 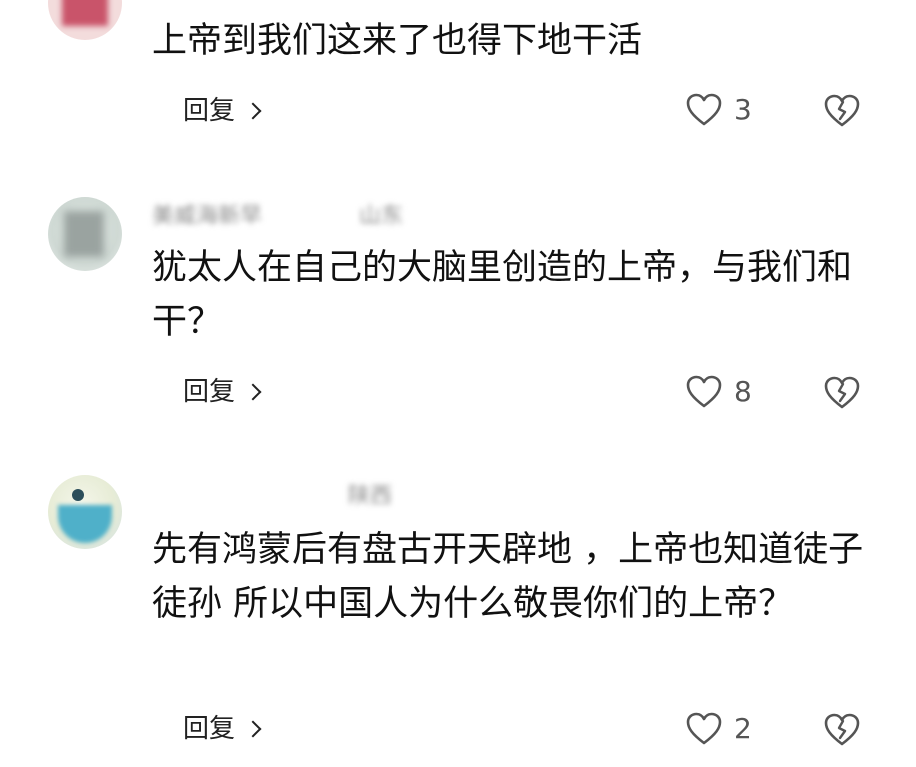 I want to click on like-button: 8, so click(x=718, y=392).